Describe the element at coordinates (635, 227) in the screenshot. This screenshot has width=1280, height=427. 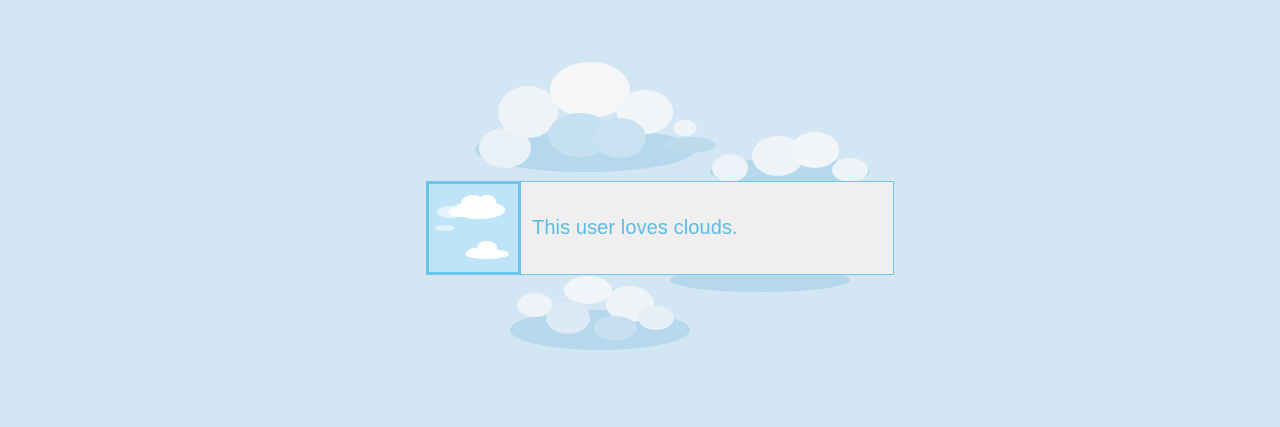
I see `userbox-text: This user loves clouds.` at that location.